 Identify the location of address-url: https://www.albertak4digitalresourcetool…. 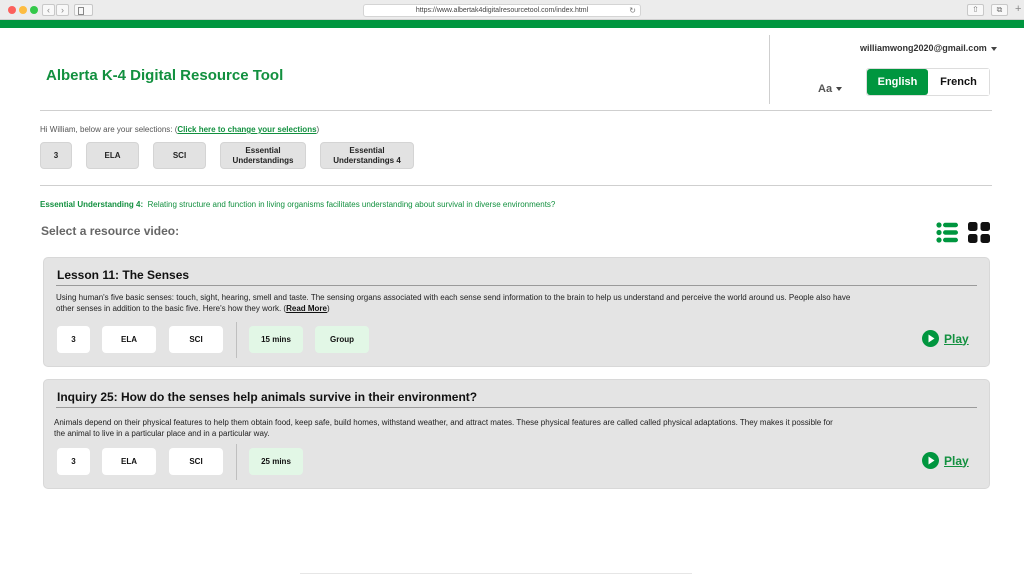
(502, 10).